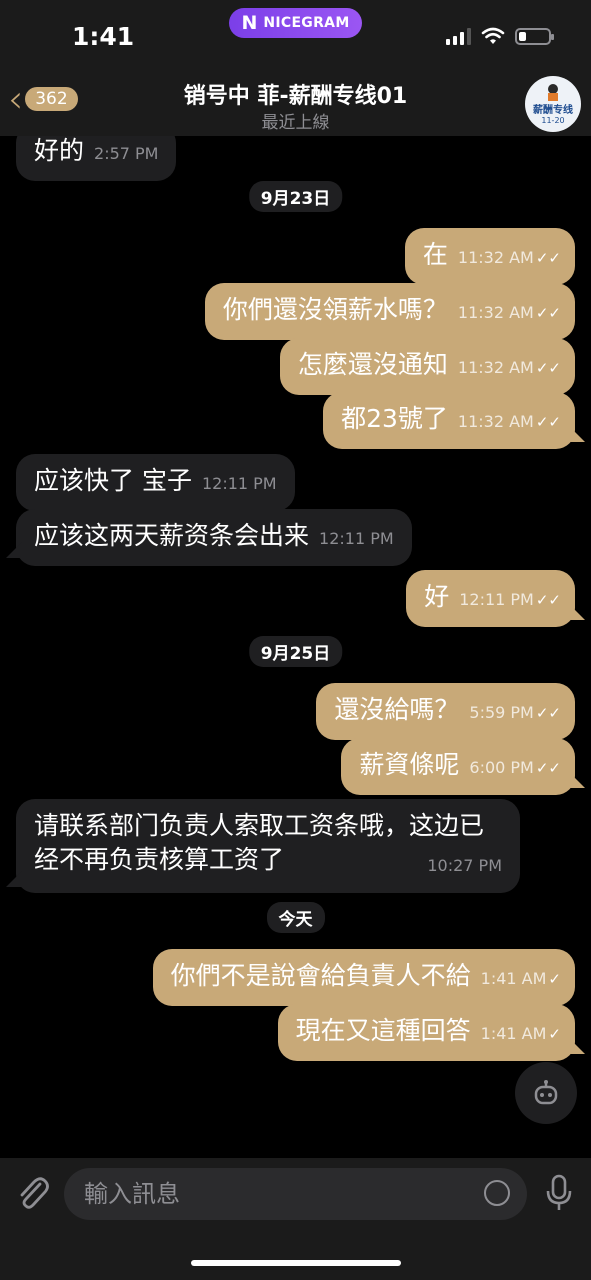 The image size is (591, 1280). I want to click on clock: 1:41, so click(103, 36).